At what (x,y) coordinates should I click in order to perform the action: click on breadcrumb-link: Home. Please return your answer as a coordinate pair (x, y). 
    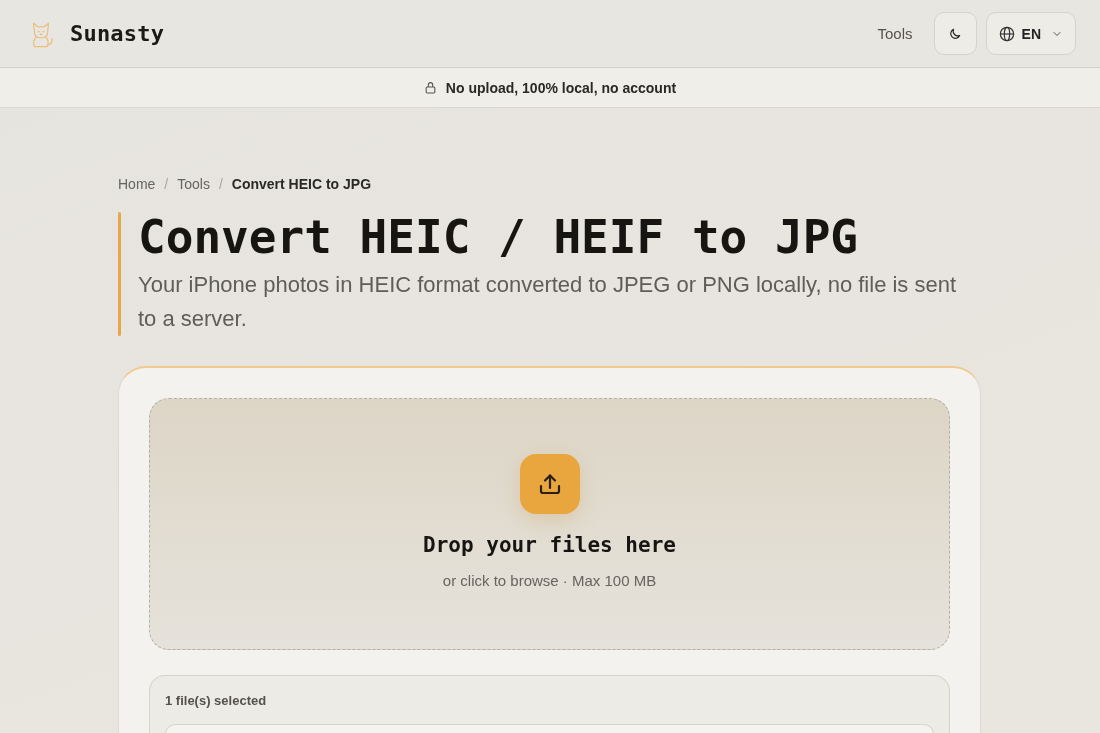
    Looking at the image, I should click on (137, 184).